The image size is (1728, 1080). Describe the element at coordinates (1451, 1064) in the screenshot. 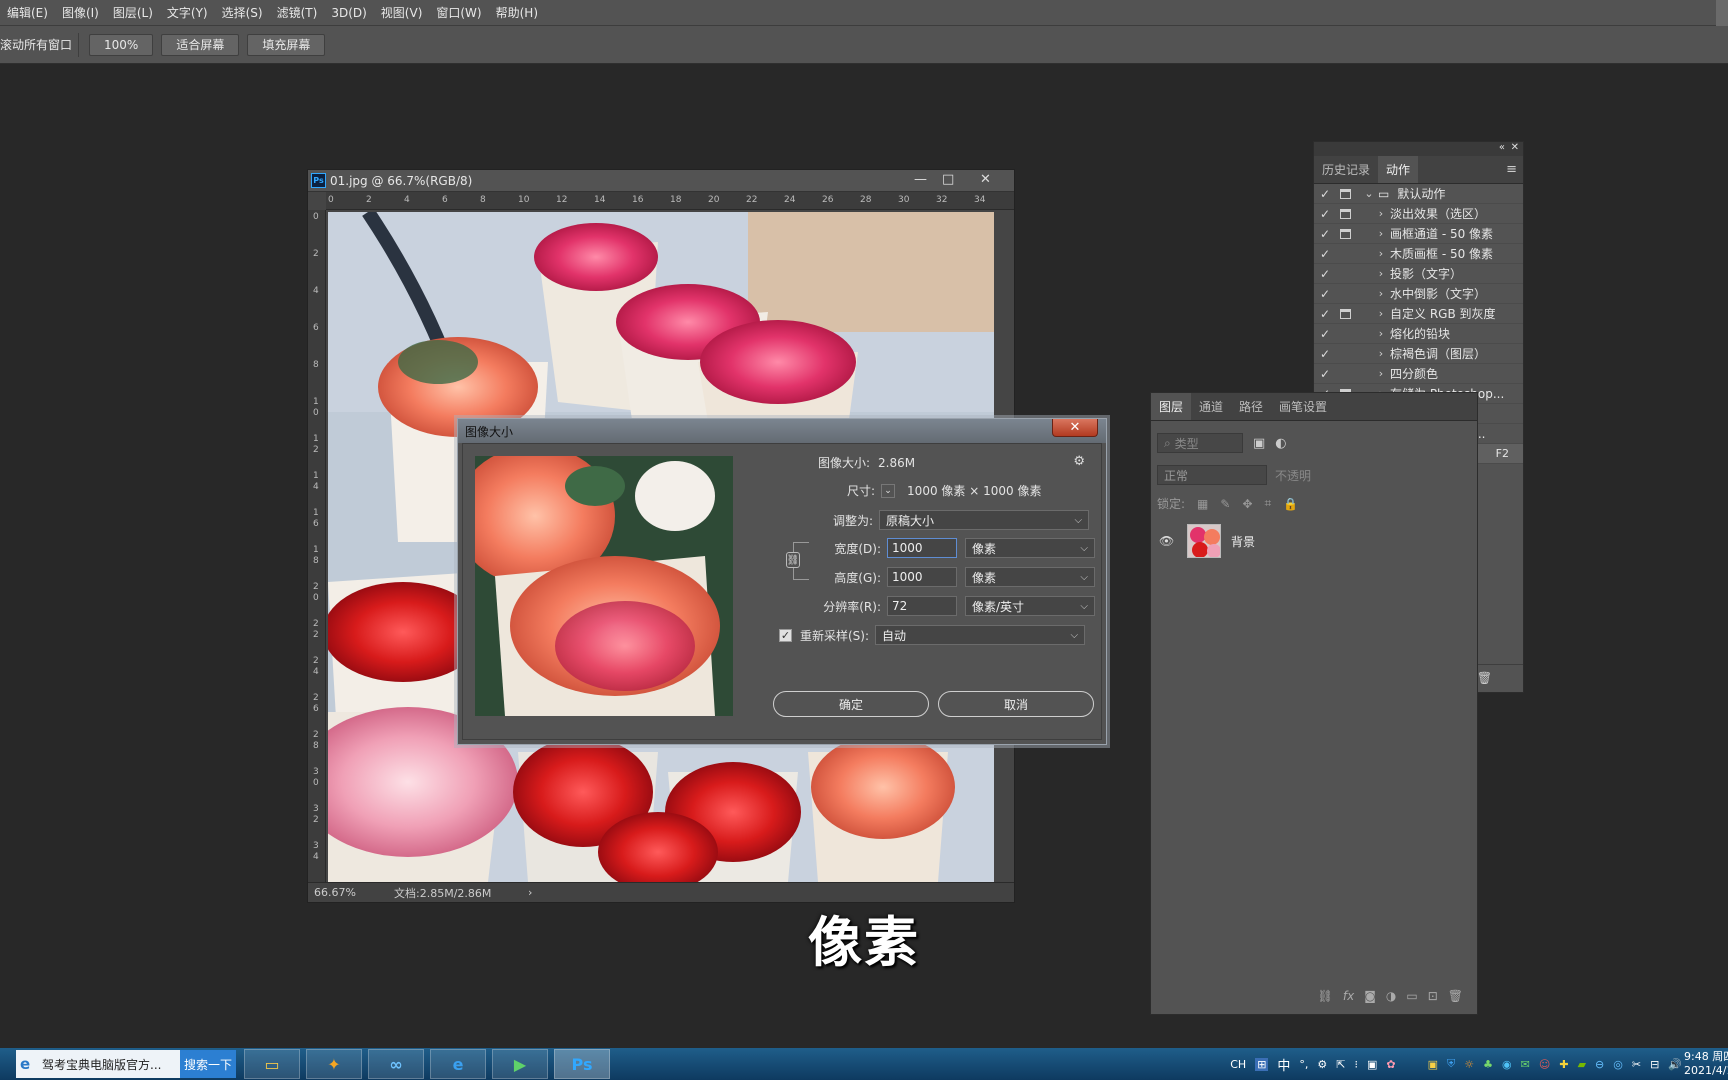

I see `shield-icon: ⛨` at that location.